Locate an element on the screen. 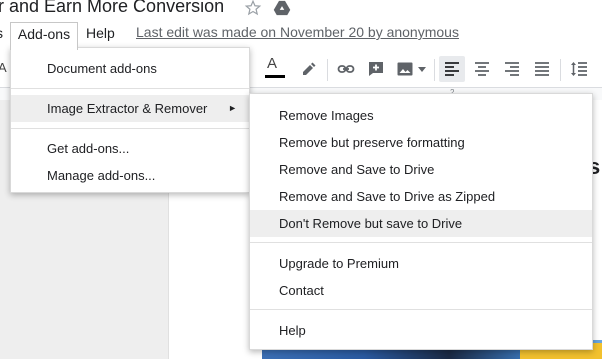 The width and height of the screenshot is (602, 359). submenu-item-remove-save-drive: Remove and Save to Drive is located at coordinates (421, 169).